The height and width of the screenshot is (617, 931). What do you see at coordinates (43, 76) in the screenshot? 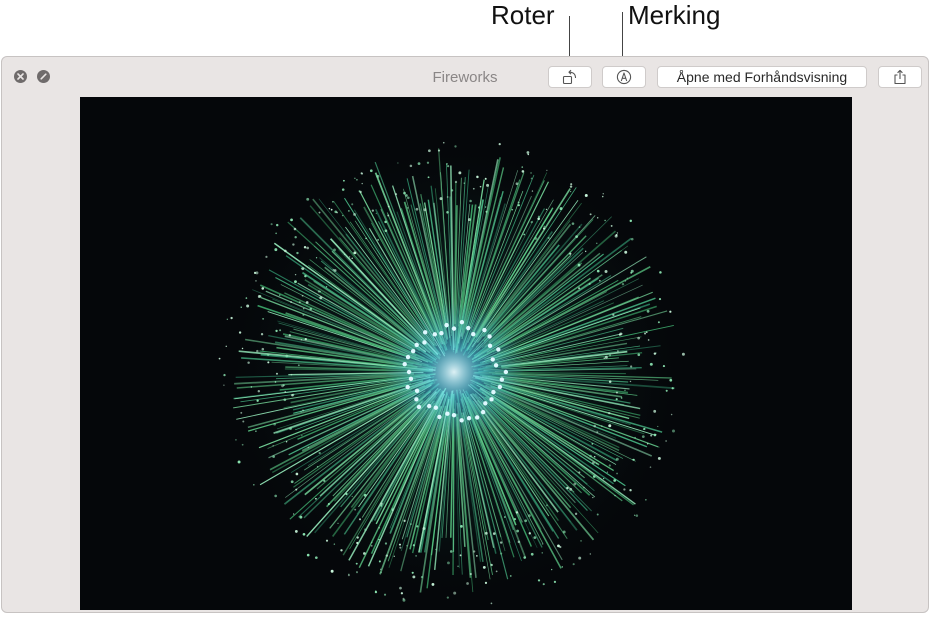
I see `fullscreen-button` at bounding box center [43, 76].